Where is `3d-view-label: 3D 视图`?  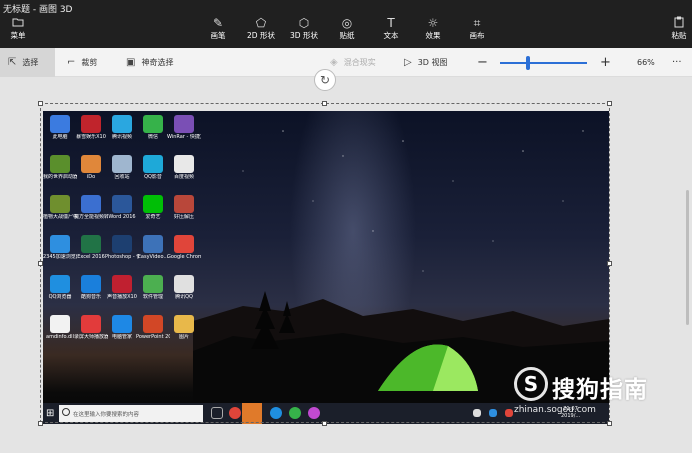
3d-view-label: 3D 视图 is located at coordinates (432, 62).